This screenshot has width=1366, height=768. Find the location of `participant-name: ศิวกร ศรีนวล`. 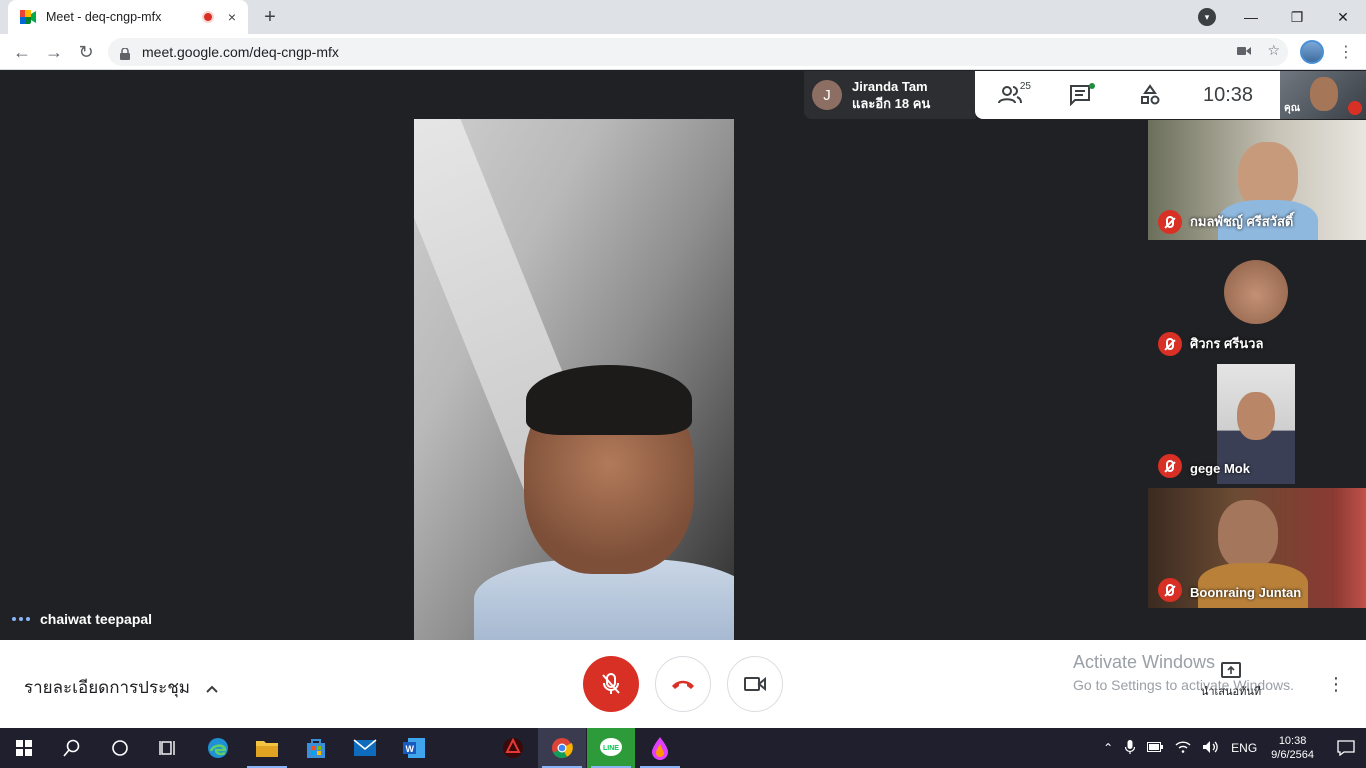

participant-name: ศิวกร ศรีนวล is located at coordinates (1227, 343).